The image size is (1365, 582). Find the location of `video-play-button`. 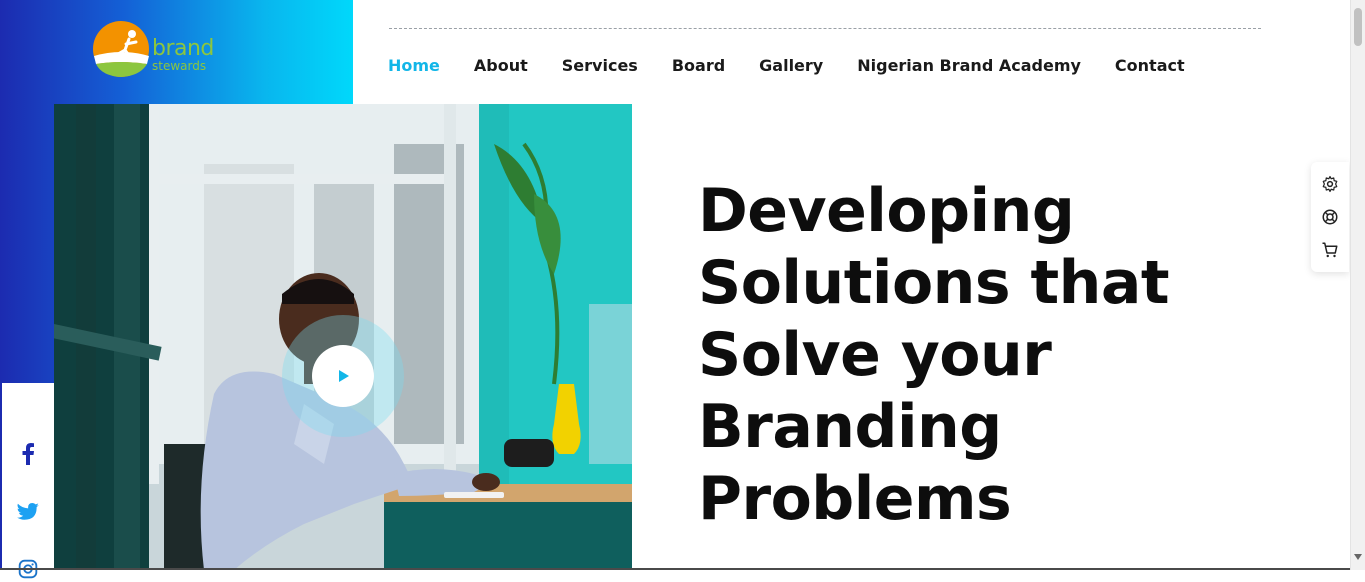

video-play-button is located at coordinates (343, 376).